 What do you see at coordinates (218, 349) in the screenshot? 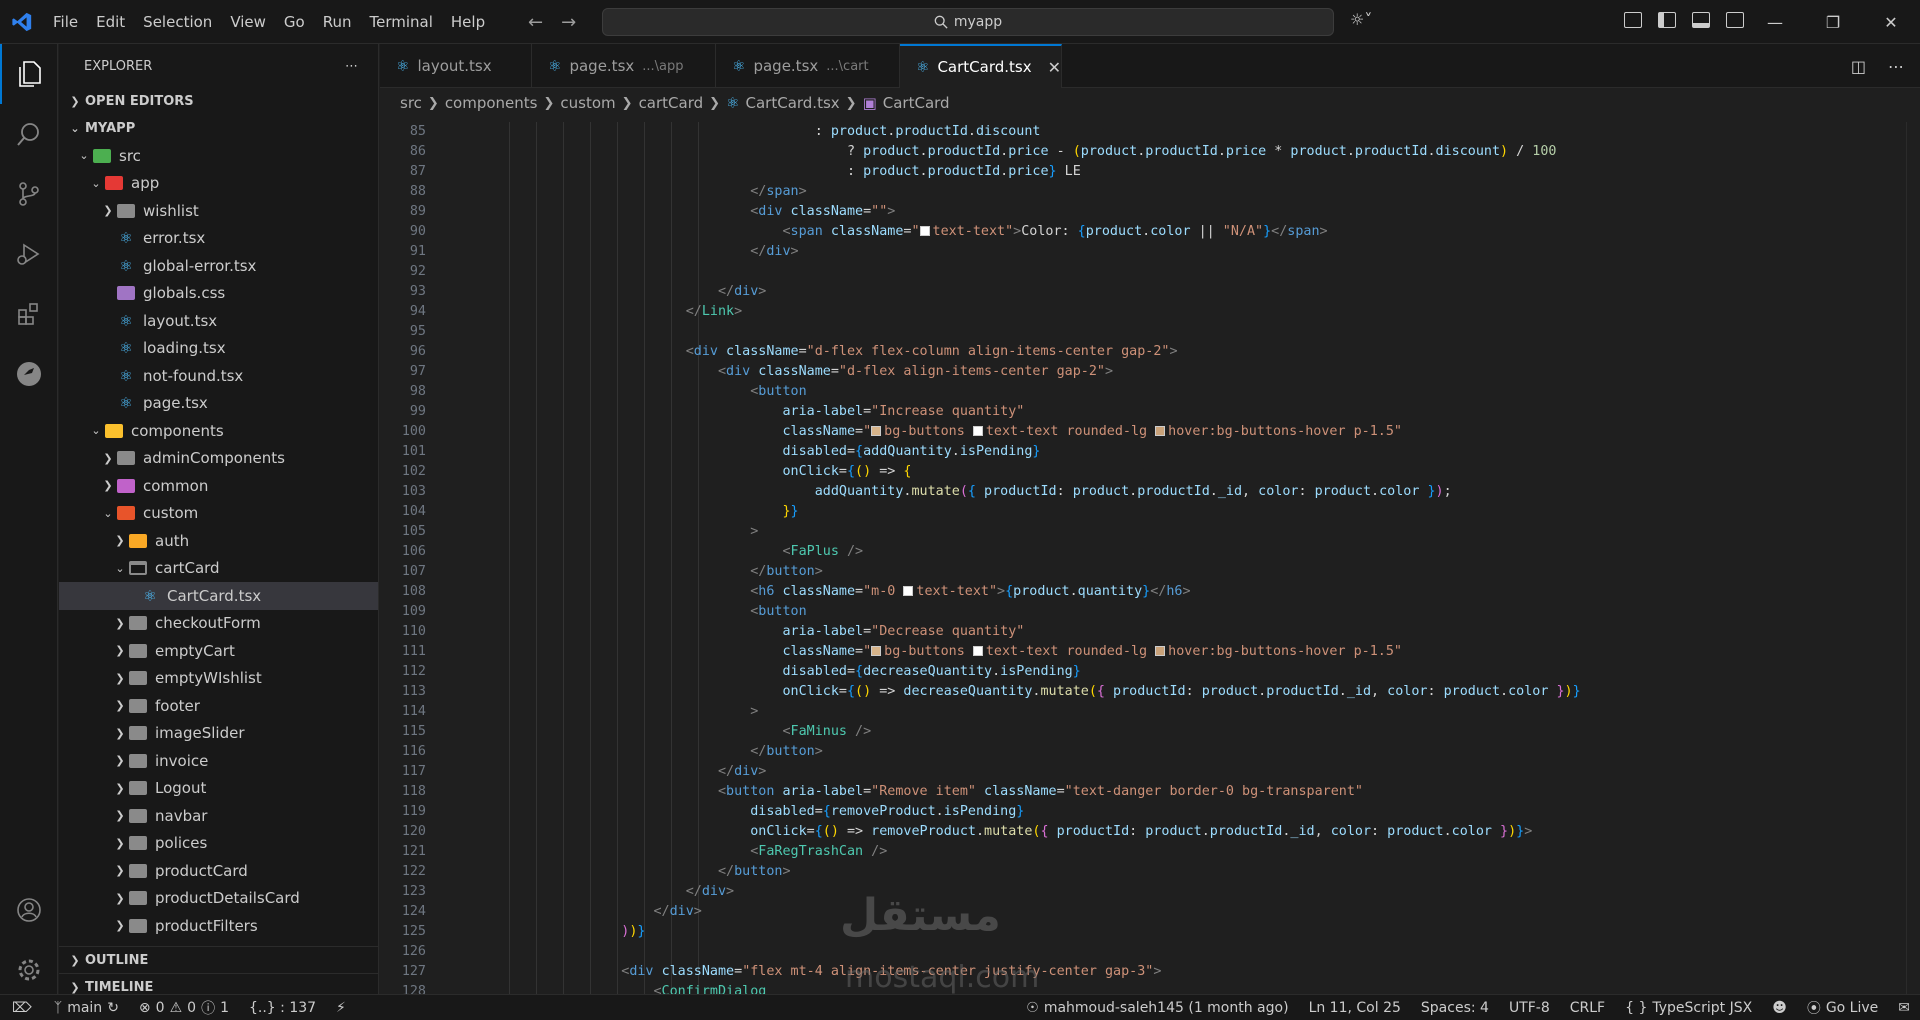
I see `tree-item: ⚛ loading.tsx` at bounding box center [218, 349].